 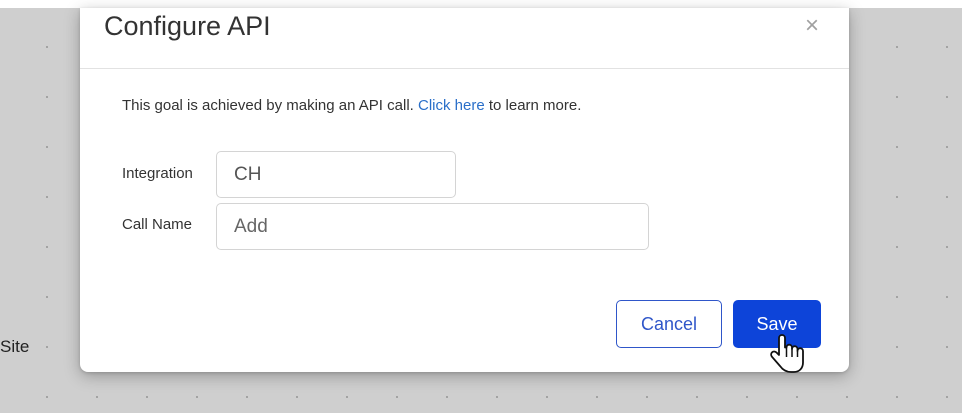 What do you see at coordinates (432, 226) in the screenshot?
I see `call-name-input` at bounding box center [432, 226].